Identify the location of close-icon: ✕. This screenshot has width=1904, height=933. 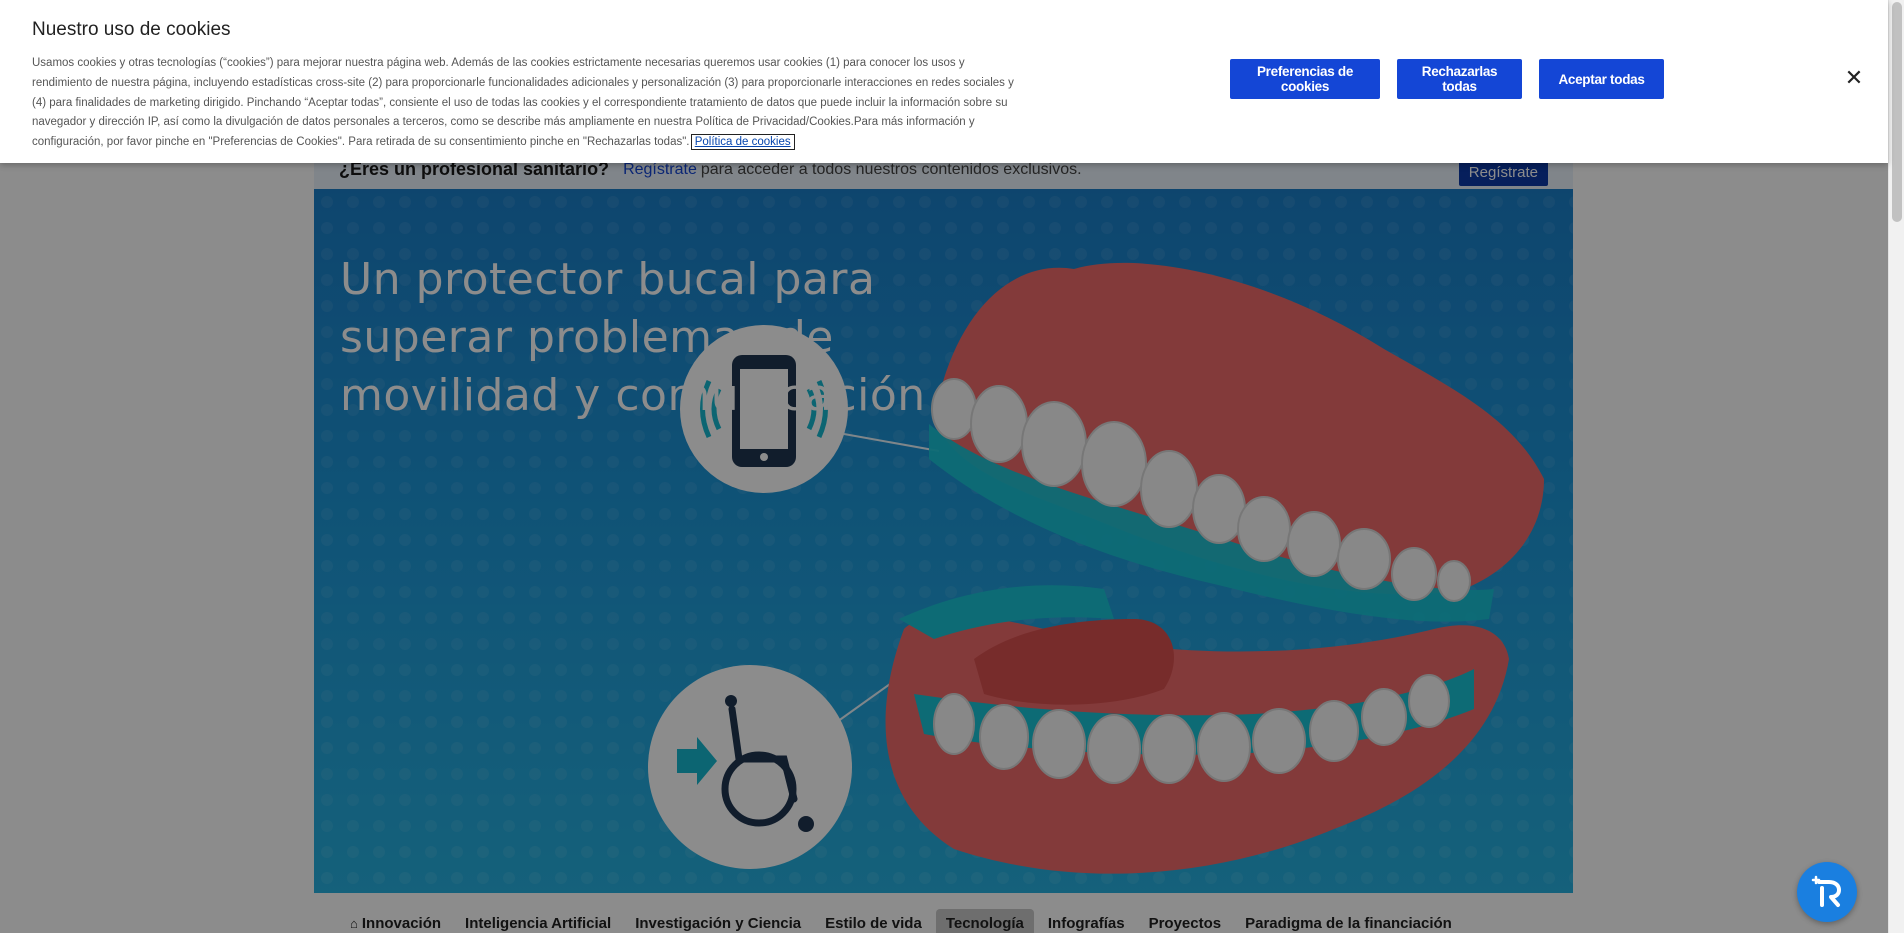
(1854, 78).